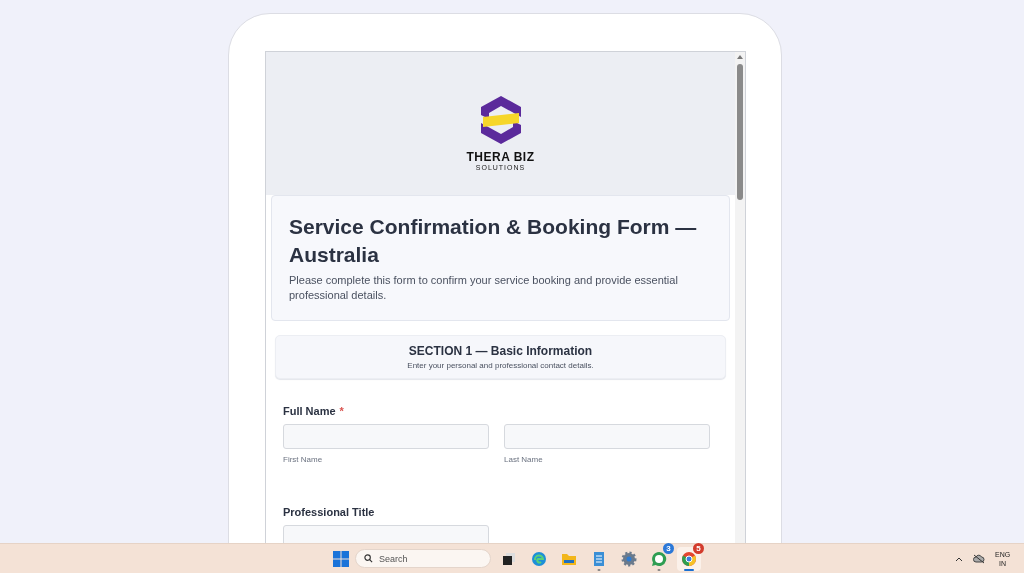  Describe the element at coordinates (539, 558) in the screenshot. I see `wave-circle-icon` at that location.